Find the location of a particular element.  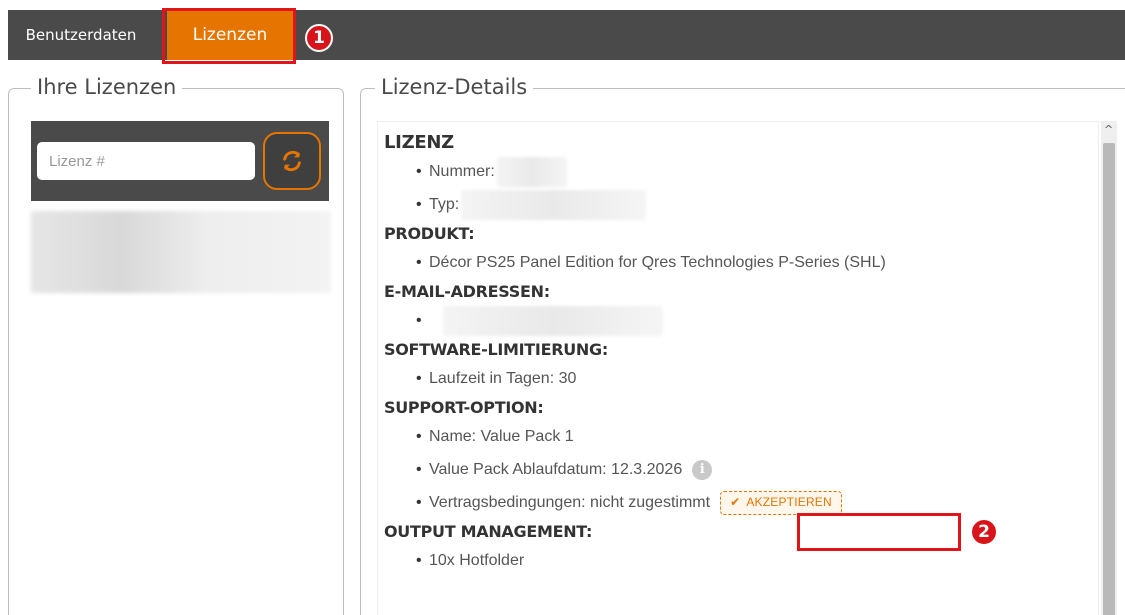

licenses-legend: Ihre Lizenzen is located at coordinates (107, 87).